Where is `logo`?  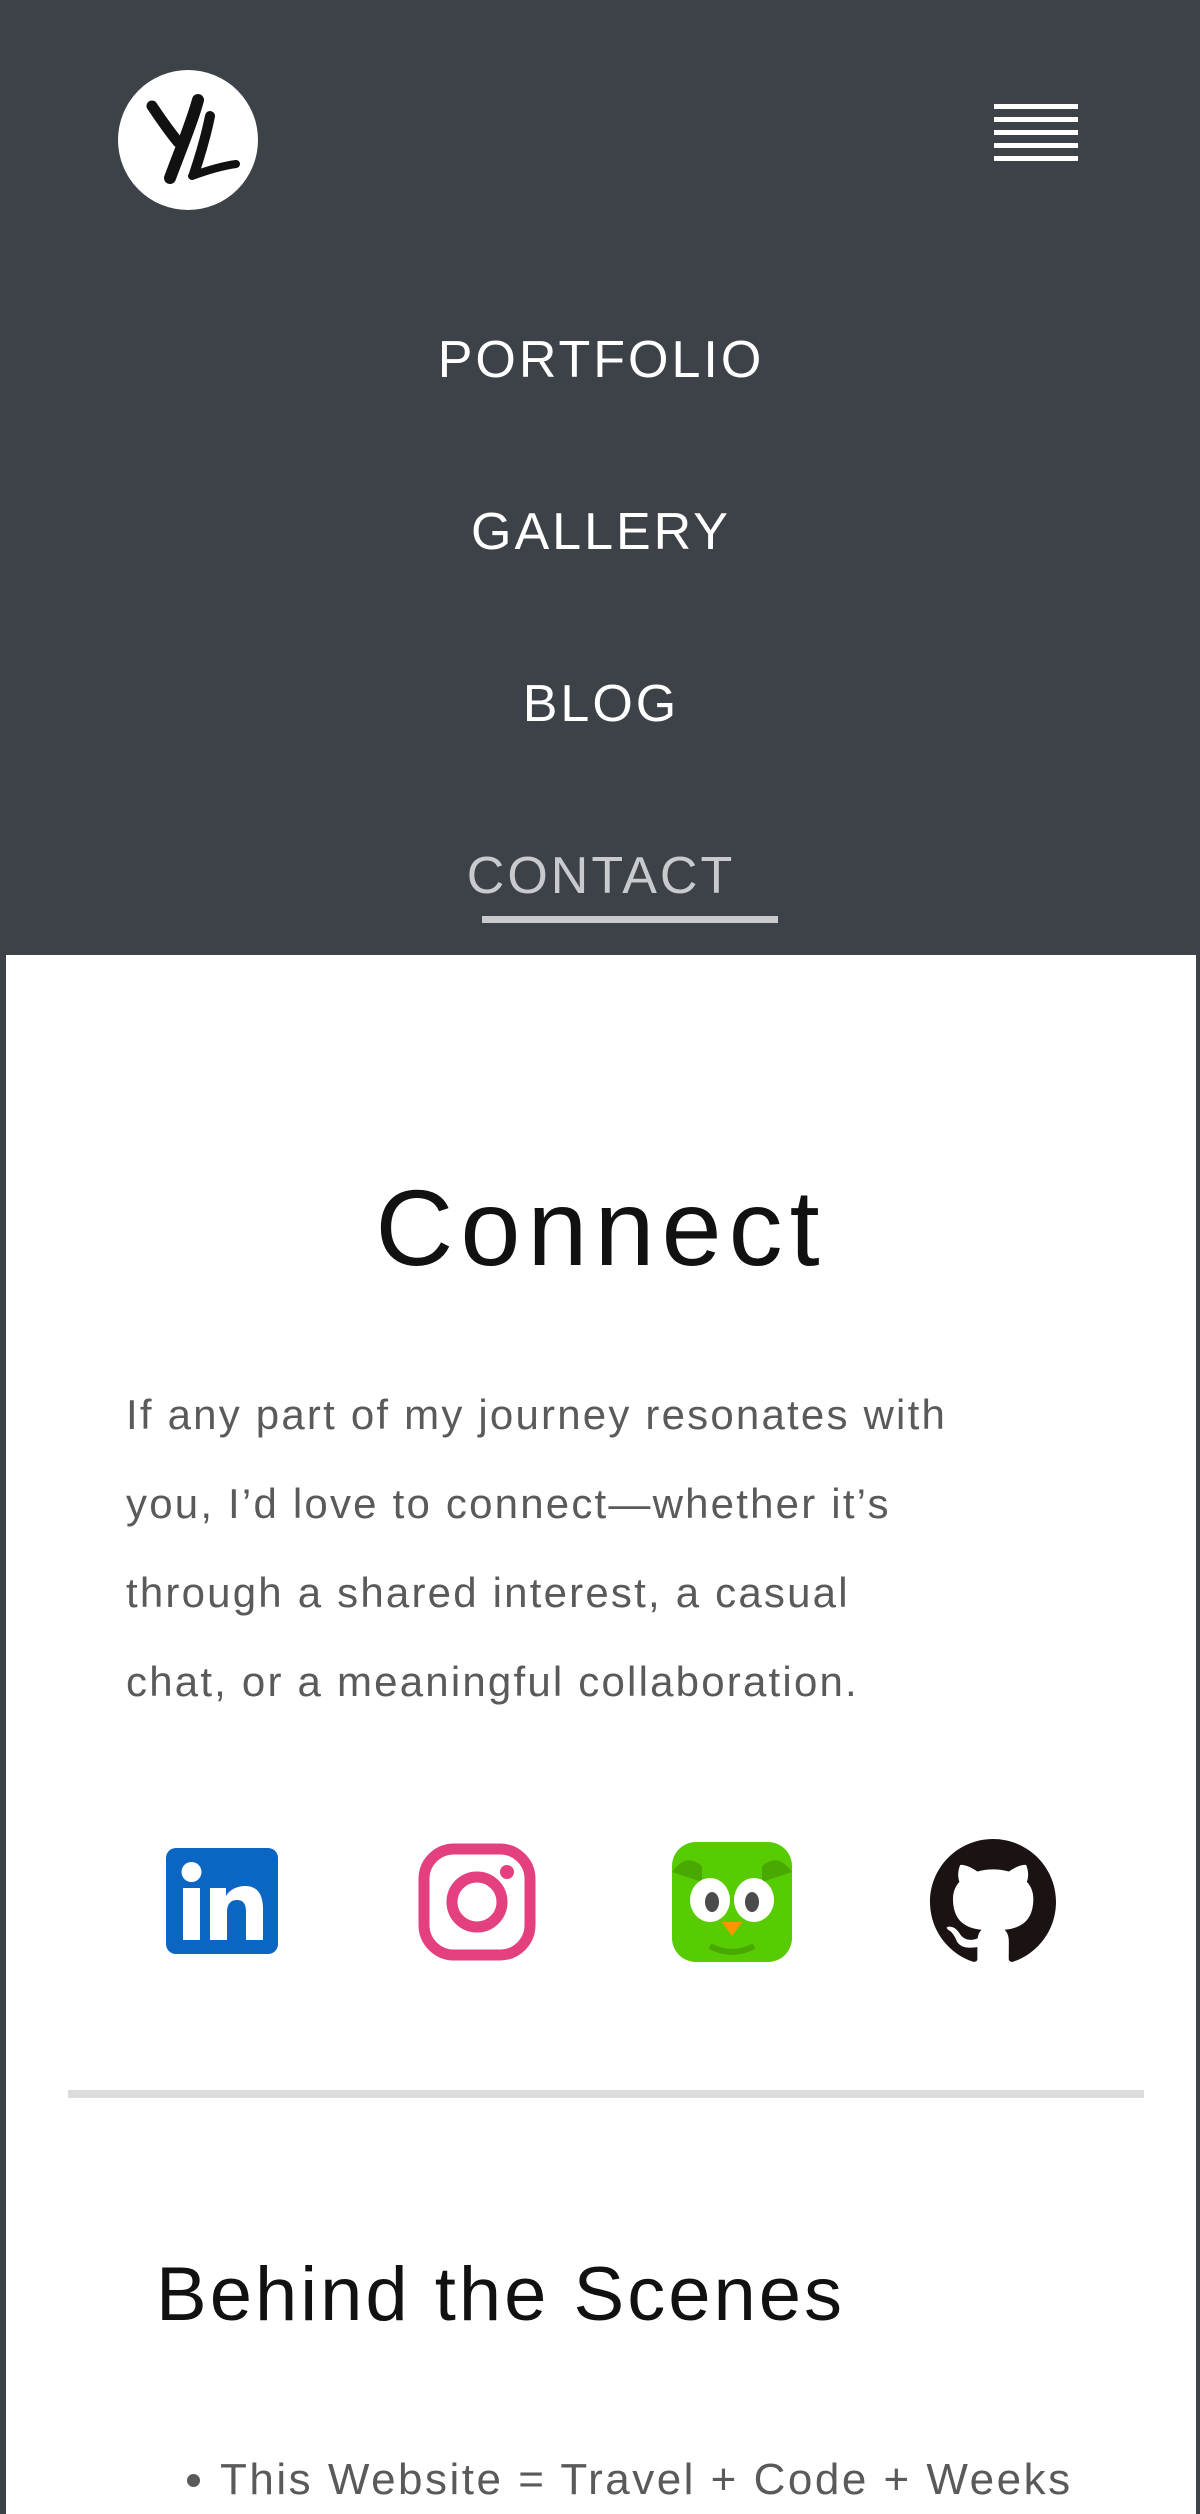 logo is located at coordinates (188, 140).